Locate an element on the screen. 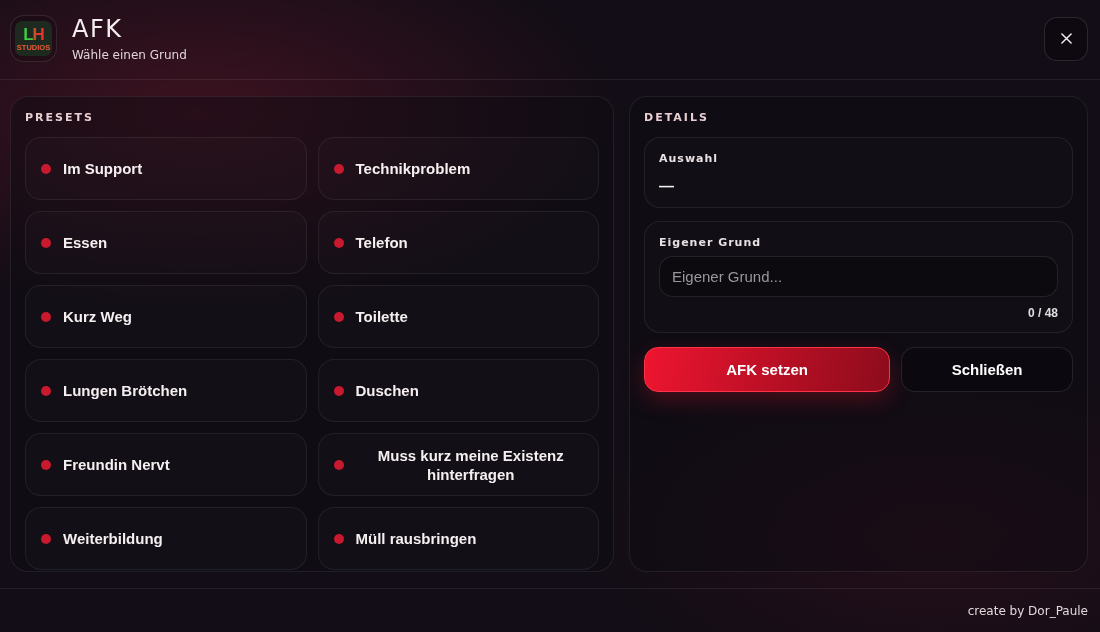 The width and height of the screenshot is (1100, 632). dismiss-button: Schließen is located at coordinates (987, 369).